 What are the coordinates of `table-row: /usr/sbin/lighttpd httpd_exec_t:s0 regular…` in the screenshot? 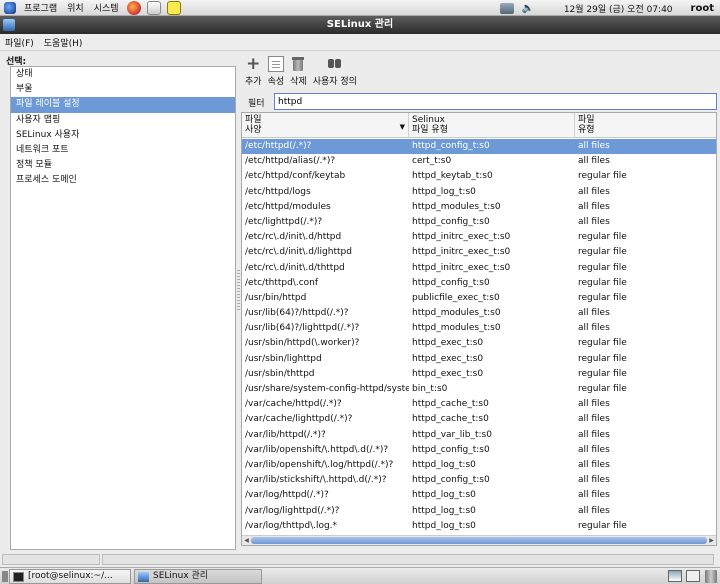 It's located at (479, 359).